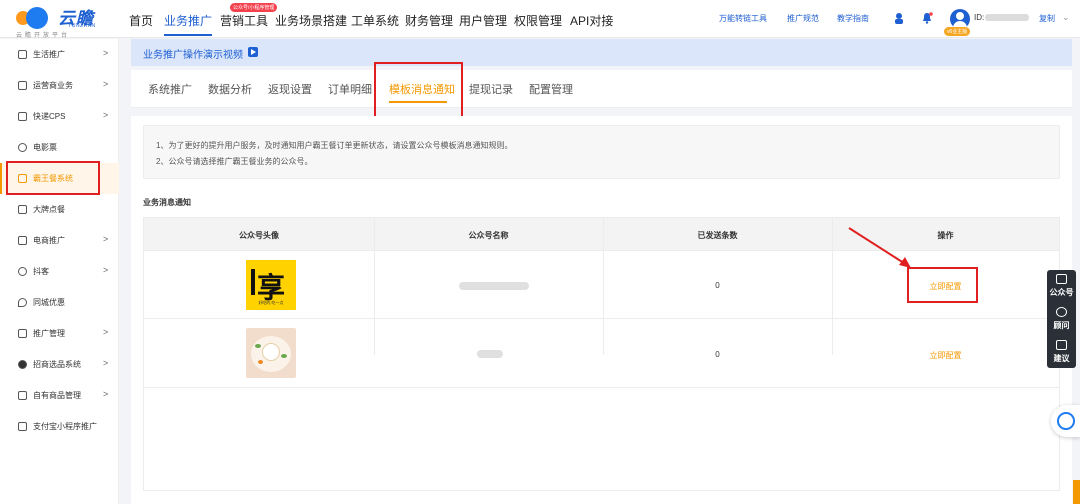  What do you see at coordinates (1061, 286) in the screenshot?
I see `float-official-account: 公众号` at bounding box center [1061, 286].